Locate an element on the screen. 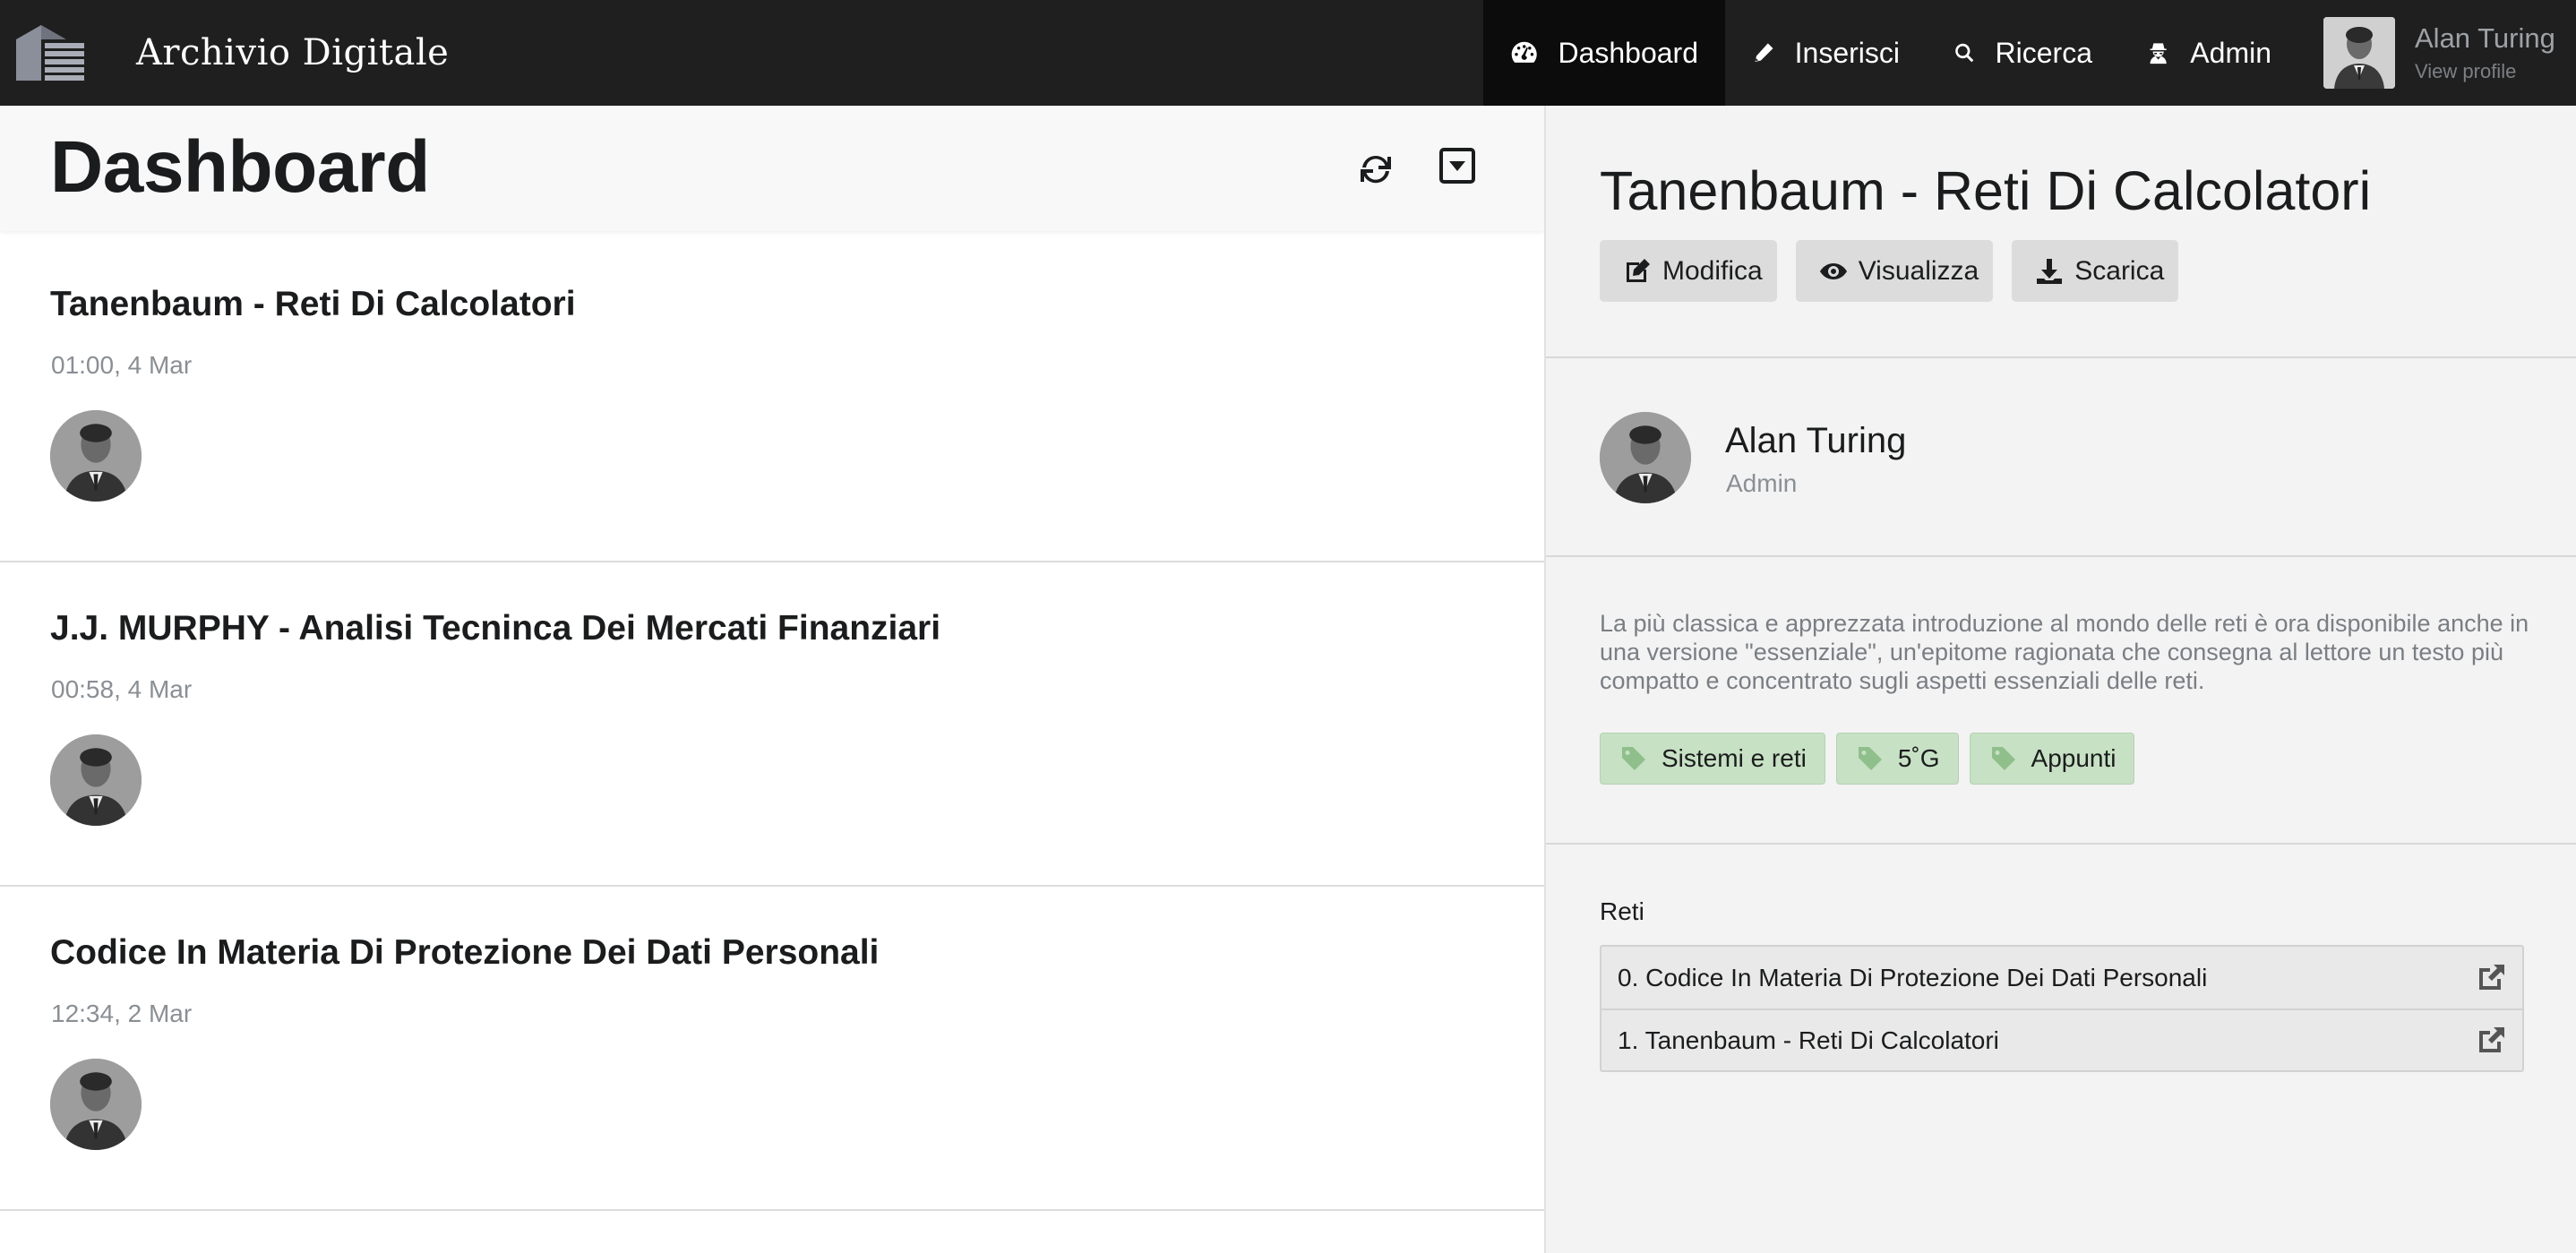  archive-logo-icon is located at coordinates (50, 53).